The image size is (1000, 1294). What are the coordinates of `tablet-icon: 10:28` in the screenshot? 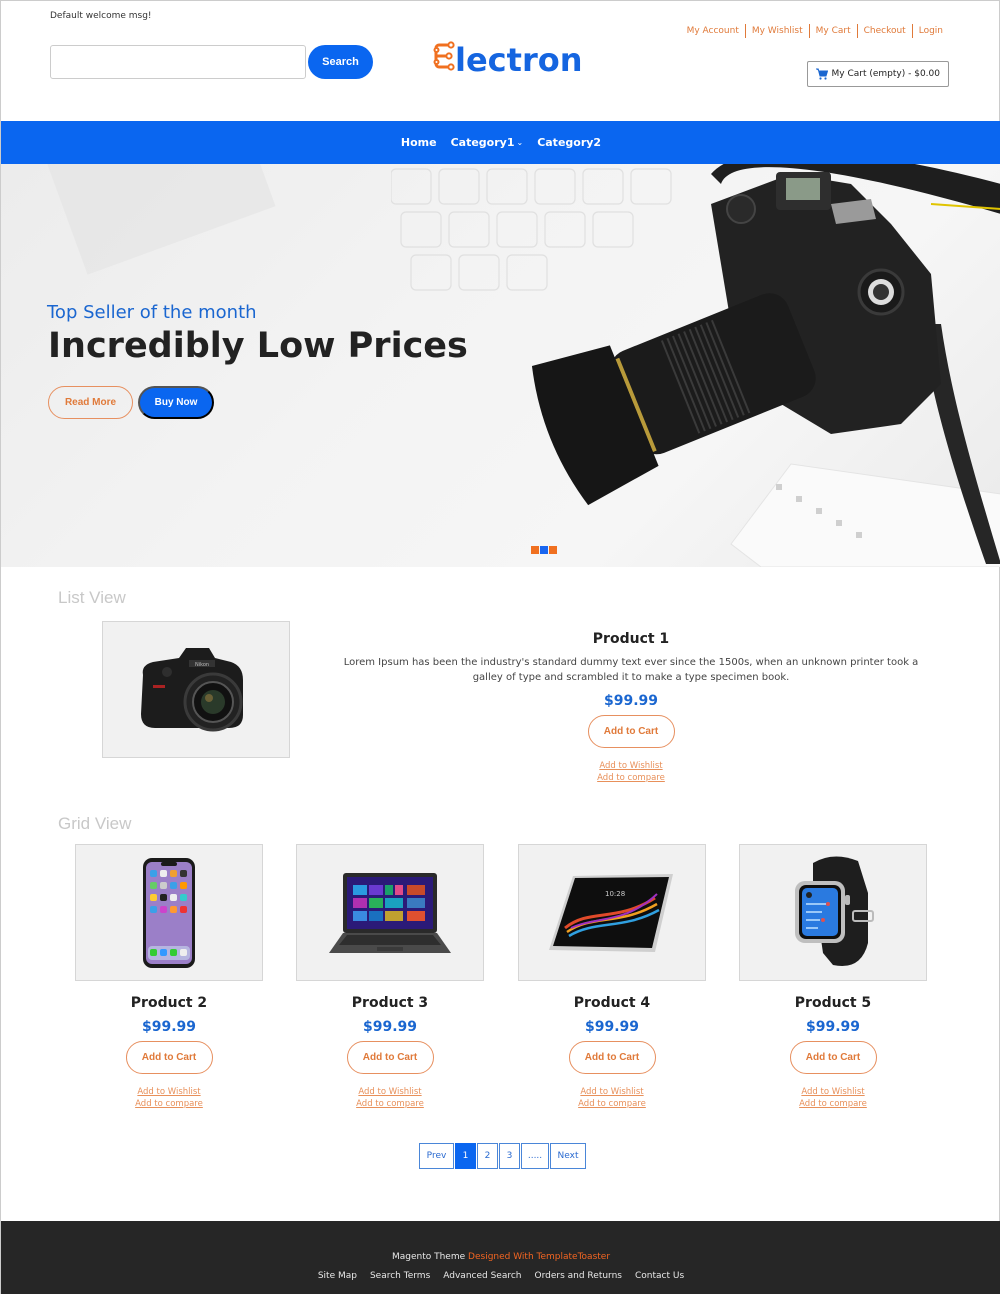 It's located at (611, 912).